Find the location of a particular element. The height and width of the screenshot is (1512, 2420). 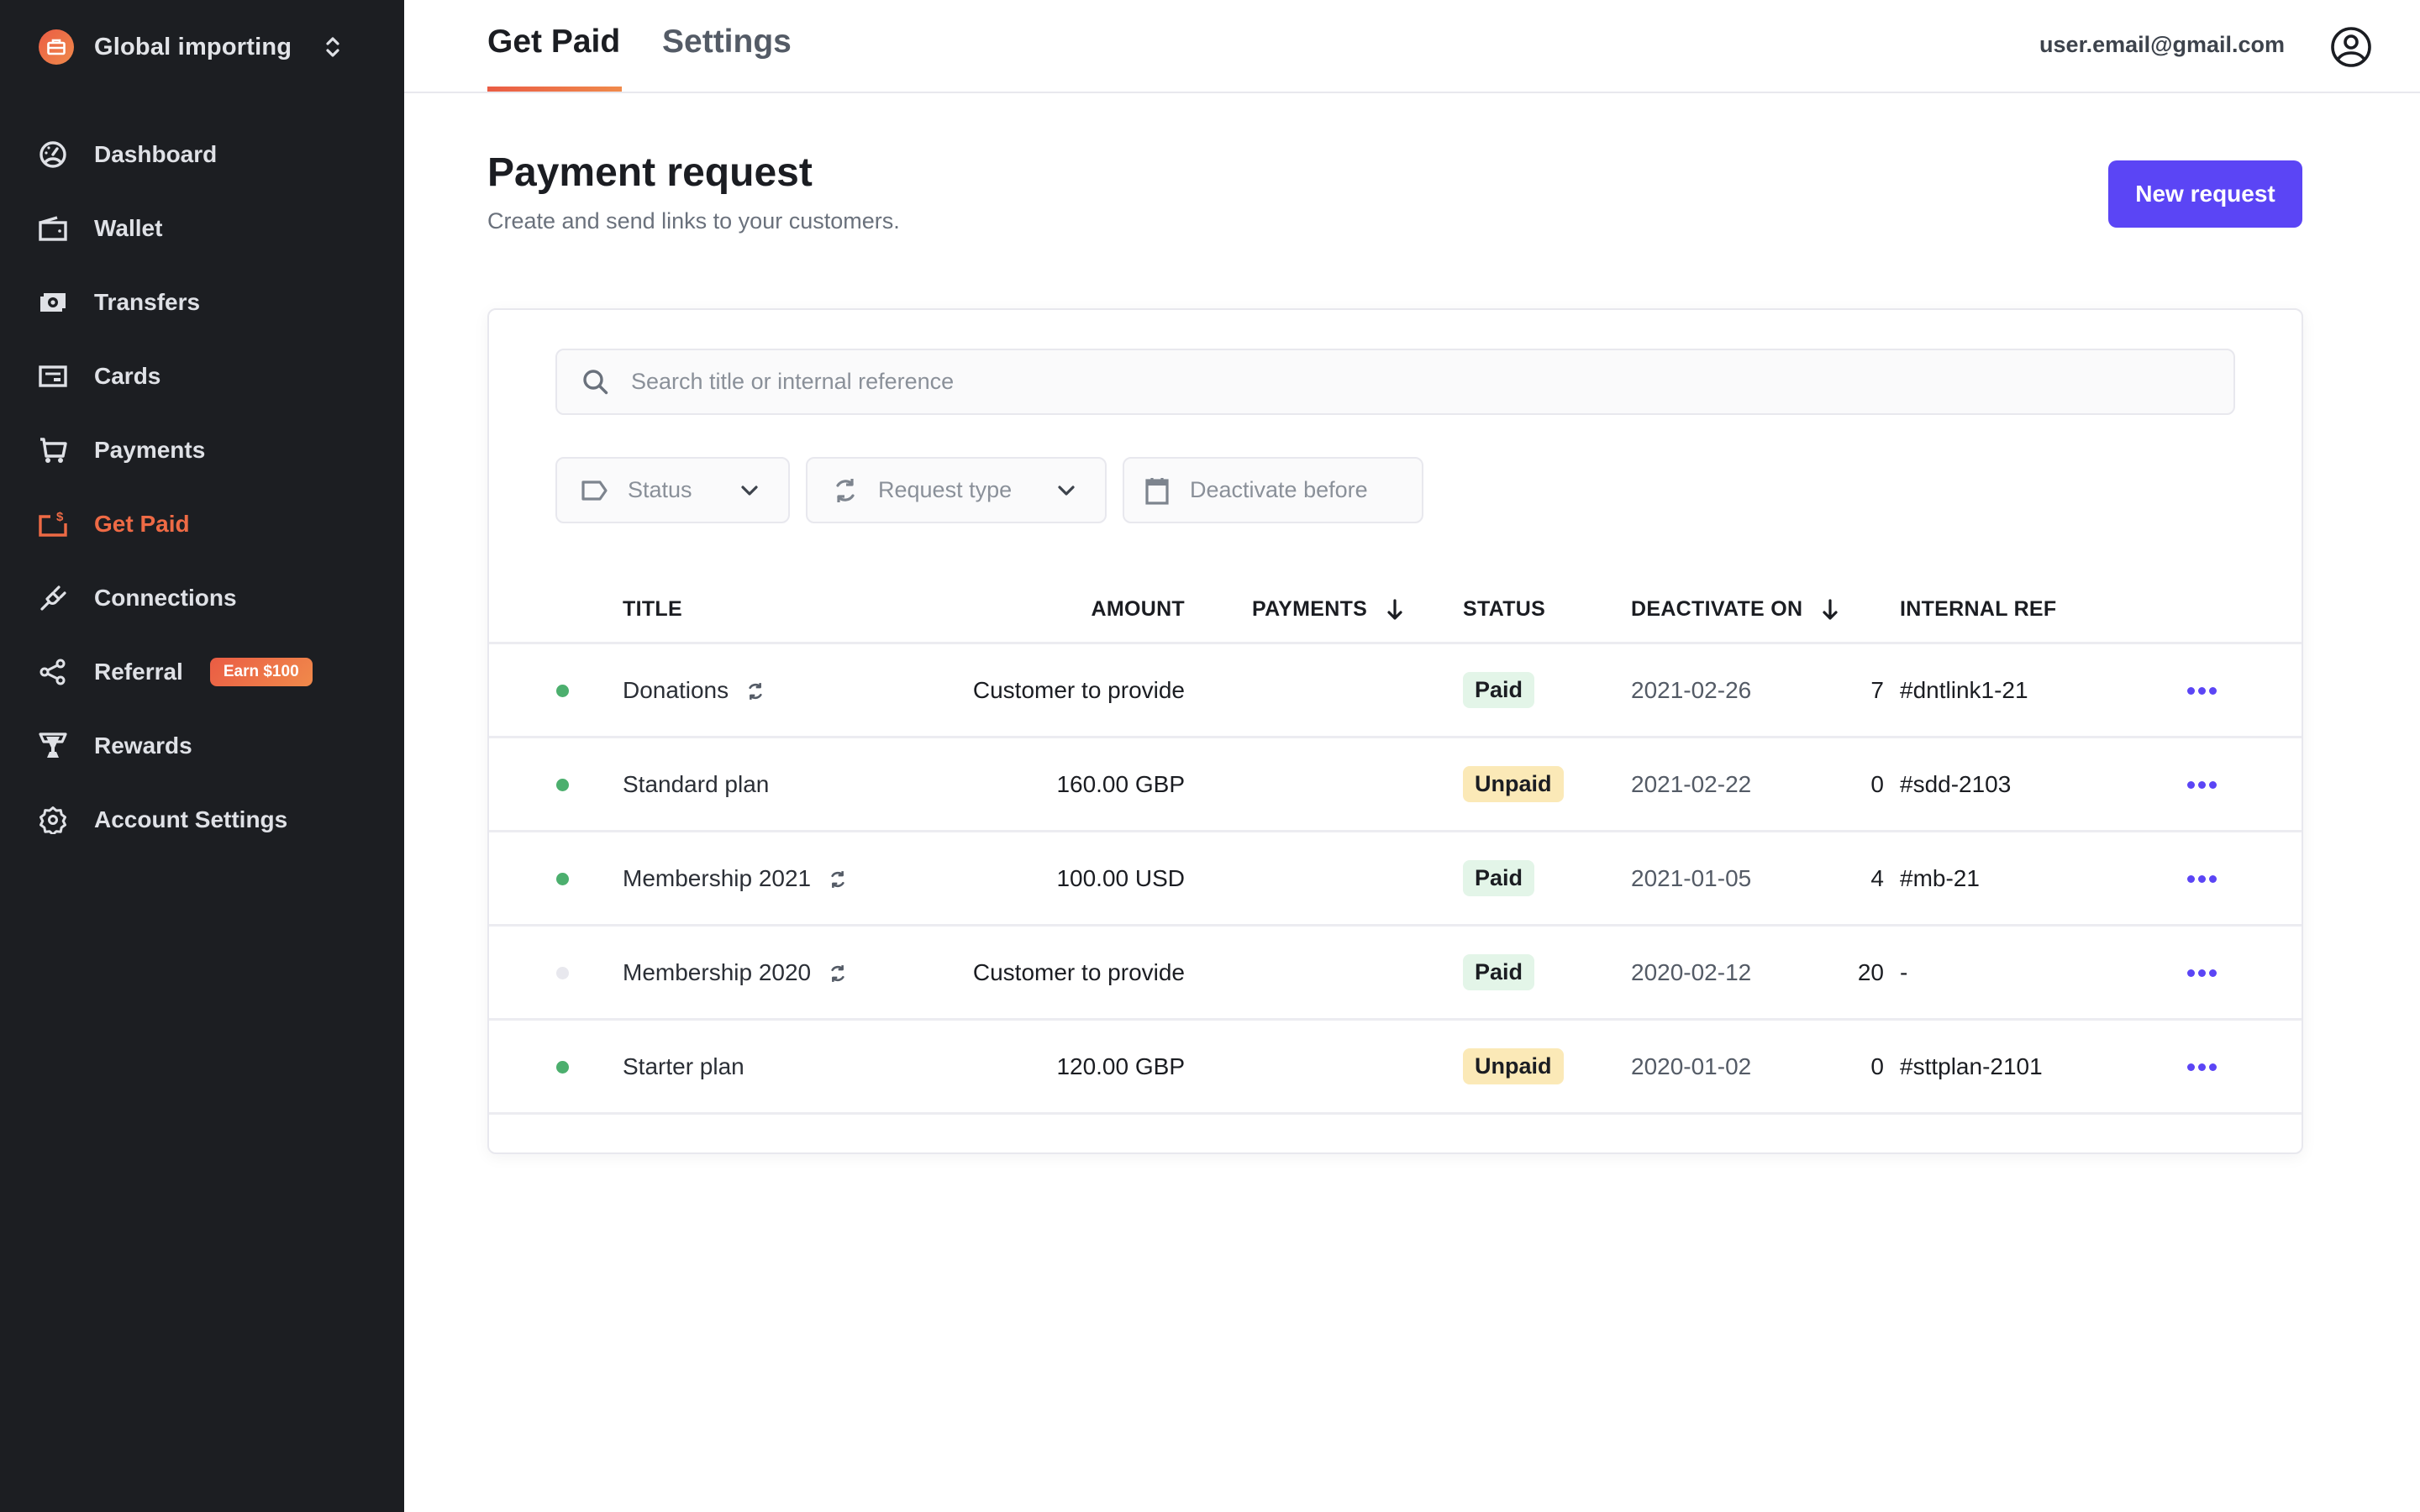

org-switcher: Global importing is located at coordinates (207, 47).